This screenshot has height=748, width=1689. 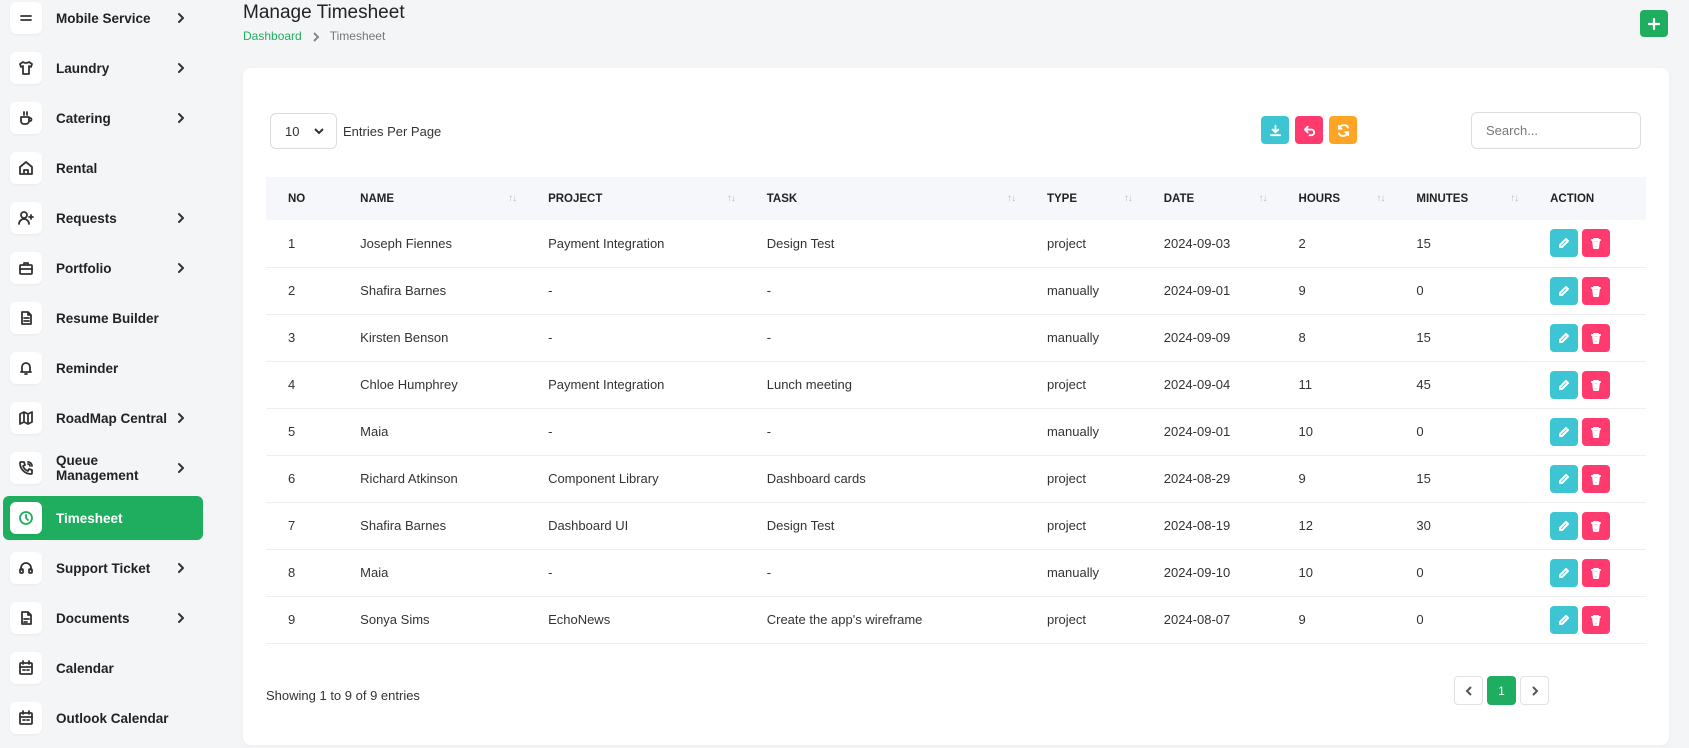 I want to click on column-header-date: DATE ↑↓, so click(x=1209, y=198).